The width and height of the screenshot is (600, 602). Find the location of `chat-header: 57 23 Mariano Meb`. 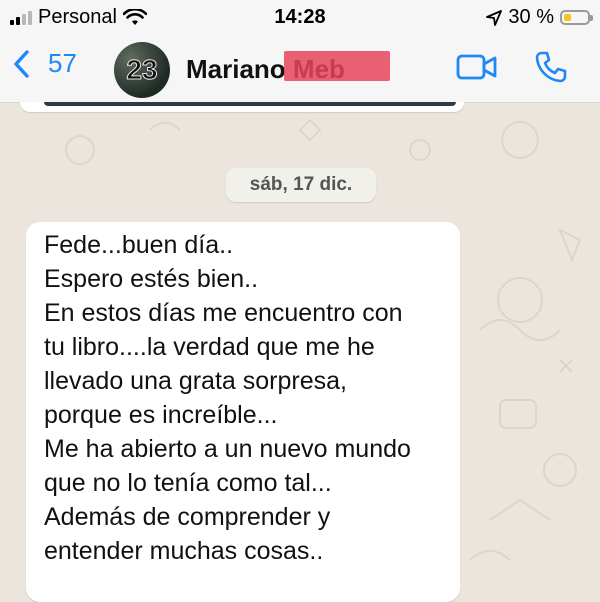

chat-header: 57 23 Mariano Meb is located at coordinates (300, 69).